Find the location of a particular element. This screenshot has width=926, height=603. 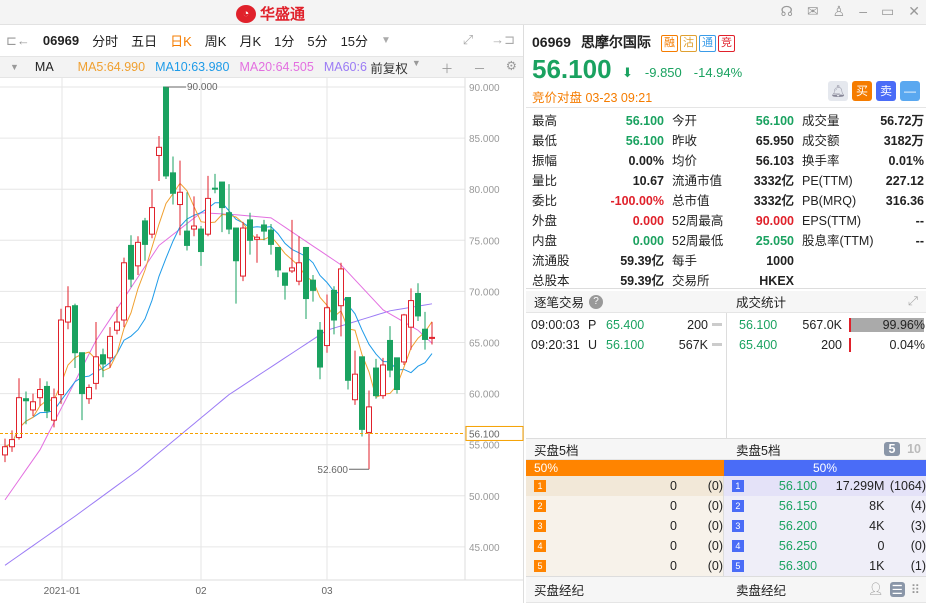

stat-value: 0.01% is located at coordinates (906, 161).